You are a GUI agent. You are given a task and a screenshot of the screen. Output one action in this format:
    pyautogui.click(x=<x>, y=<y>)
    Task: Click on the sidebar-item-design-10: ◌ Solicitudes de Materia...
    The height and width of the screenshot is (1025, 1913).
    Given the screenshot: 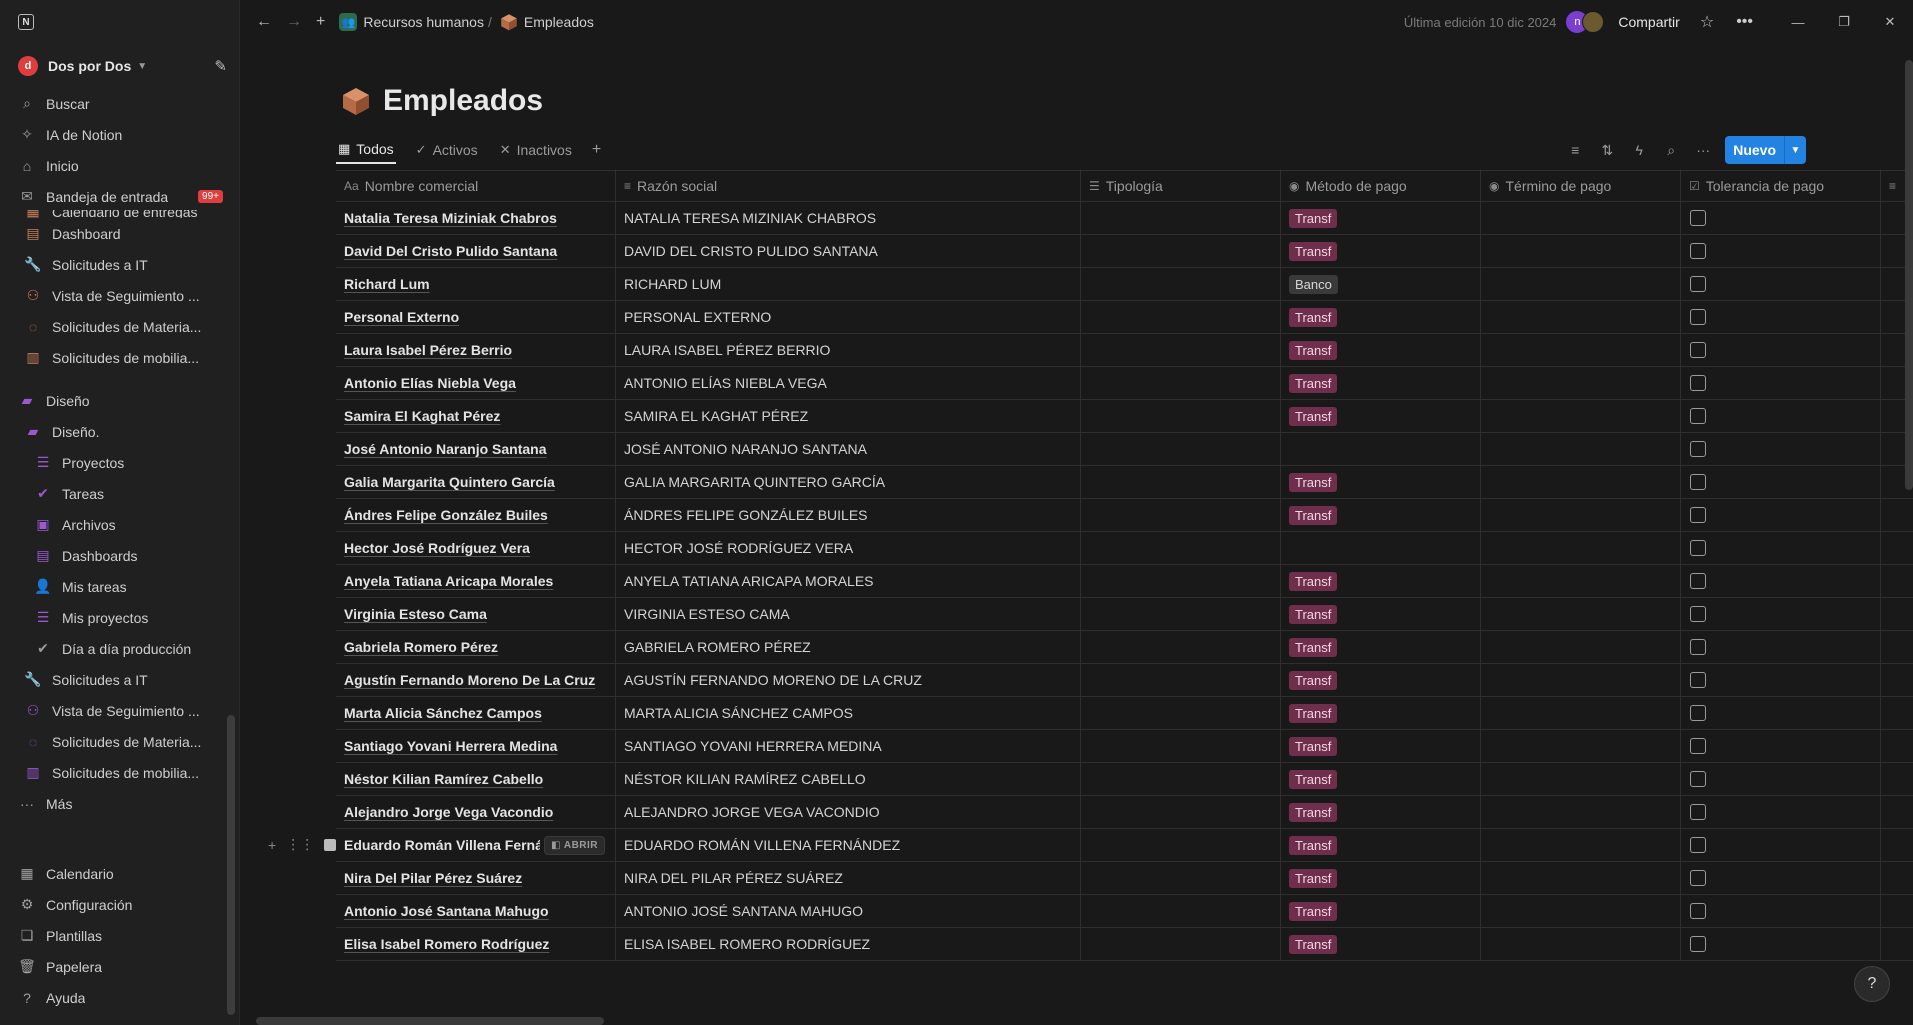 What is the action you would take?
    pyautogui.click(x=120, y=741)
    